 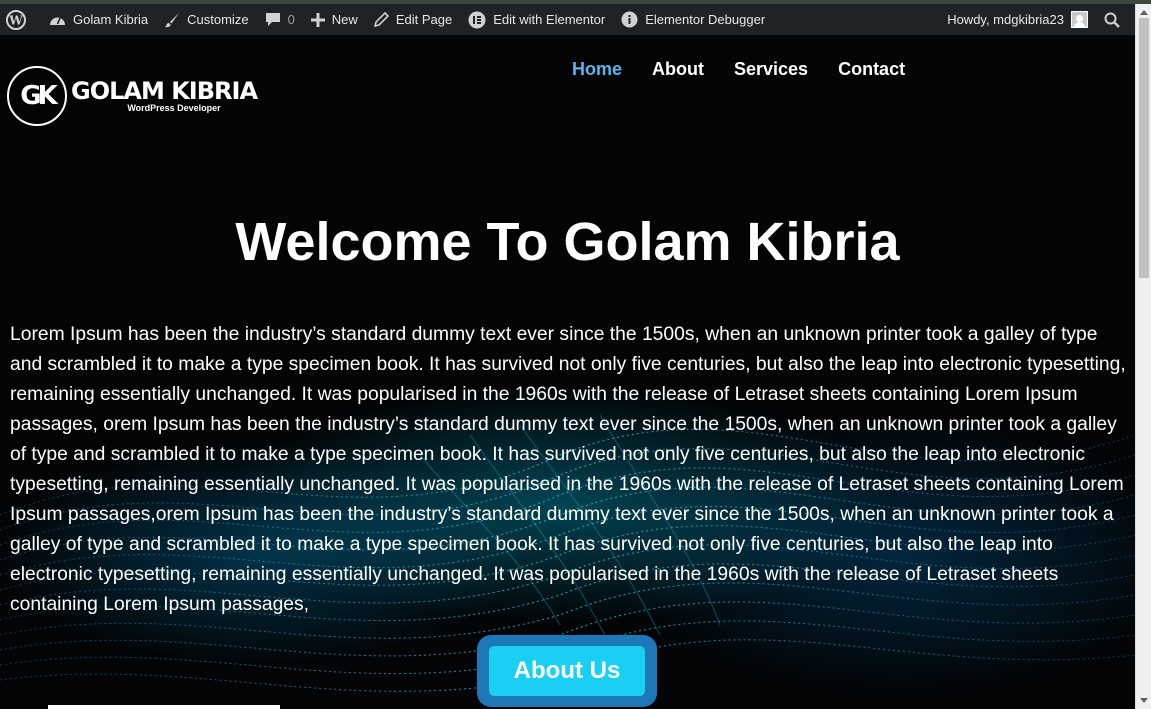 What do you see at coordinates (1144, 148) in the screenshot?
I see `scrollbar-thumb` at bounding box center [1144, 148].